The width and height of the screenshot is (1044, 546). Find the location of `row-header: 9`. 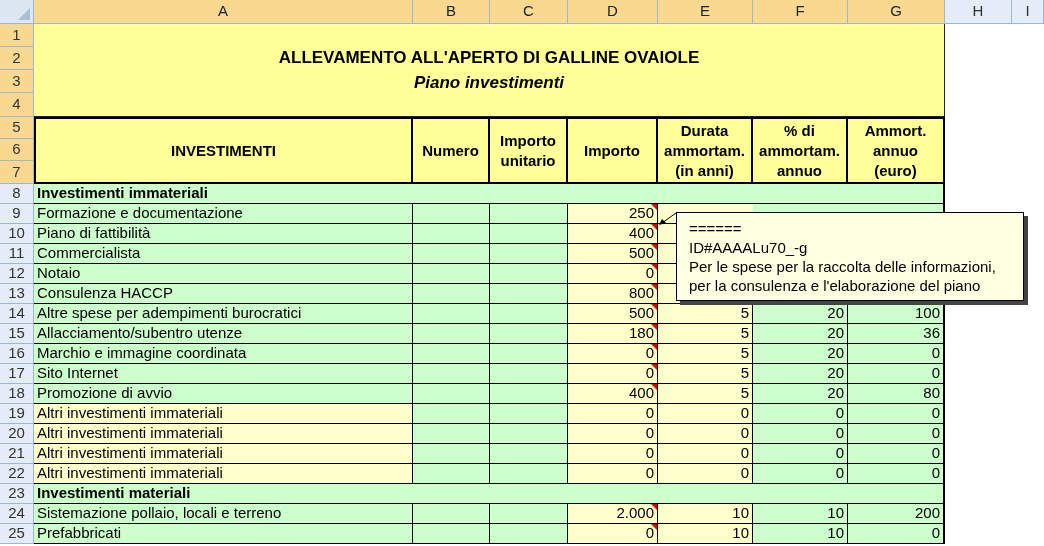

row-header: 9 is located at coordinates (17, 214).